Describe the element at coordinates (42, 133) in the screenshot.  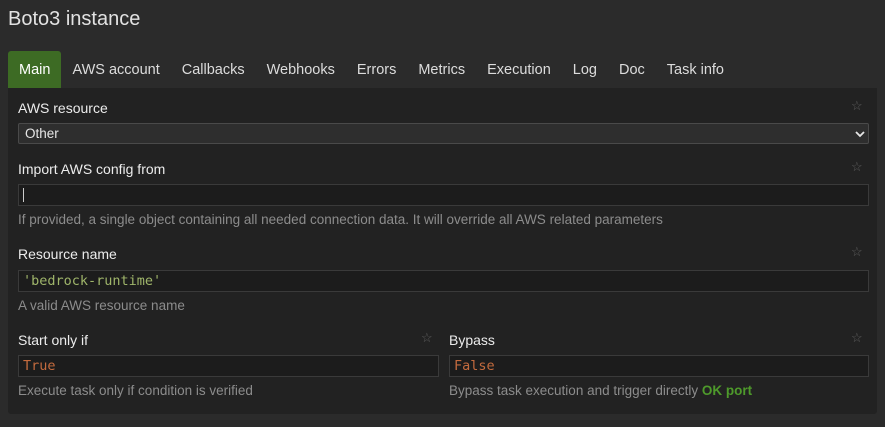
I see `aws-resource-selected-value: Other` at that location.